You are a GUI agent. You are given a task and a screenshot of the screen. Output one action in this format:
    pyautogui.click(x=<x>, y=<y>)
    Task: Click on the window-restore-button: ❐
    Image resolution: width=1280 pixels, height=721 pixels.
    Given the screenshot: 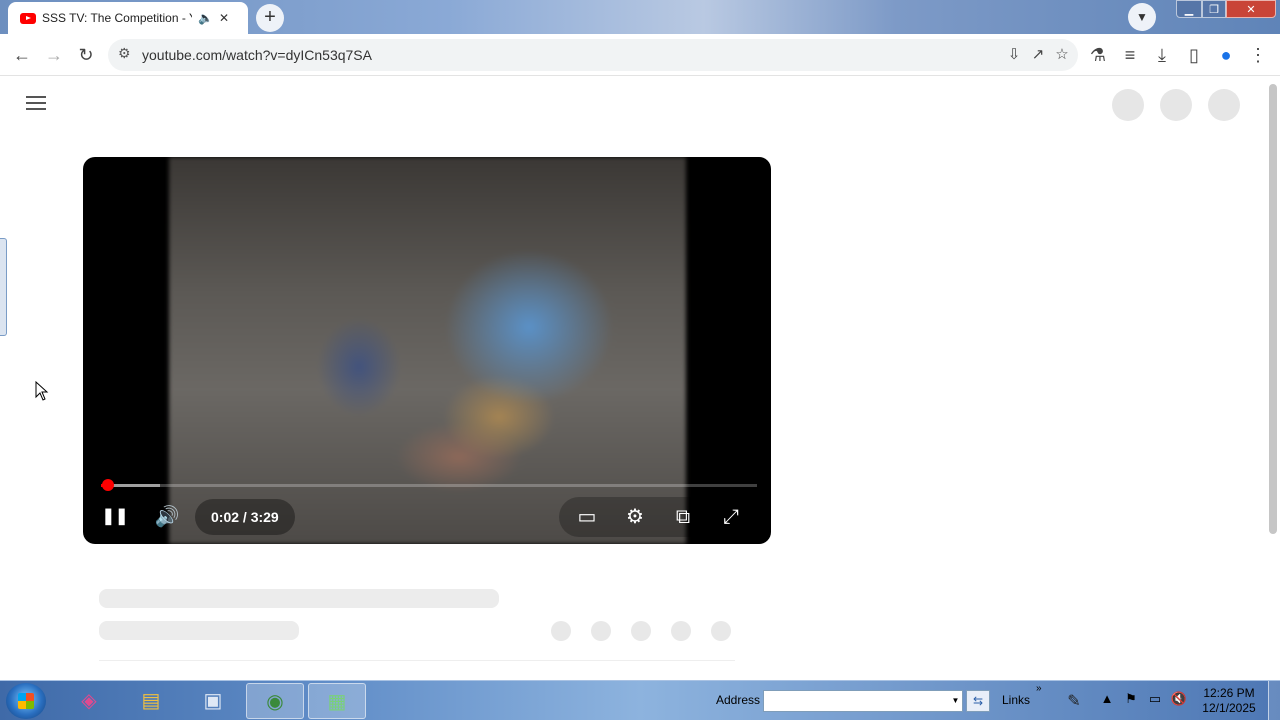 What is the action you would take?
    pyautogui.click(x=1214, y=9)
    